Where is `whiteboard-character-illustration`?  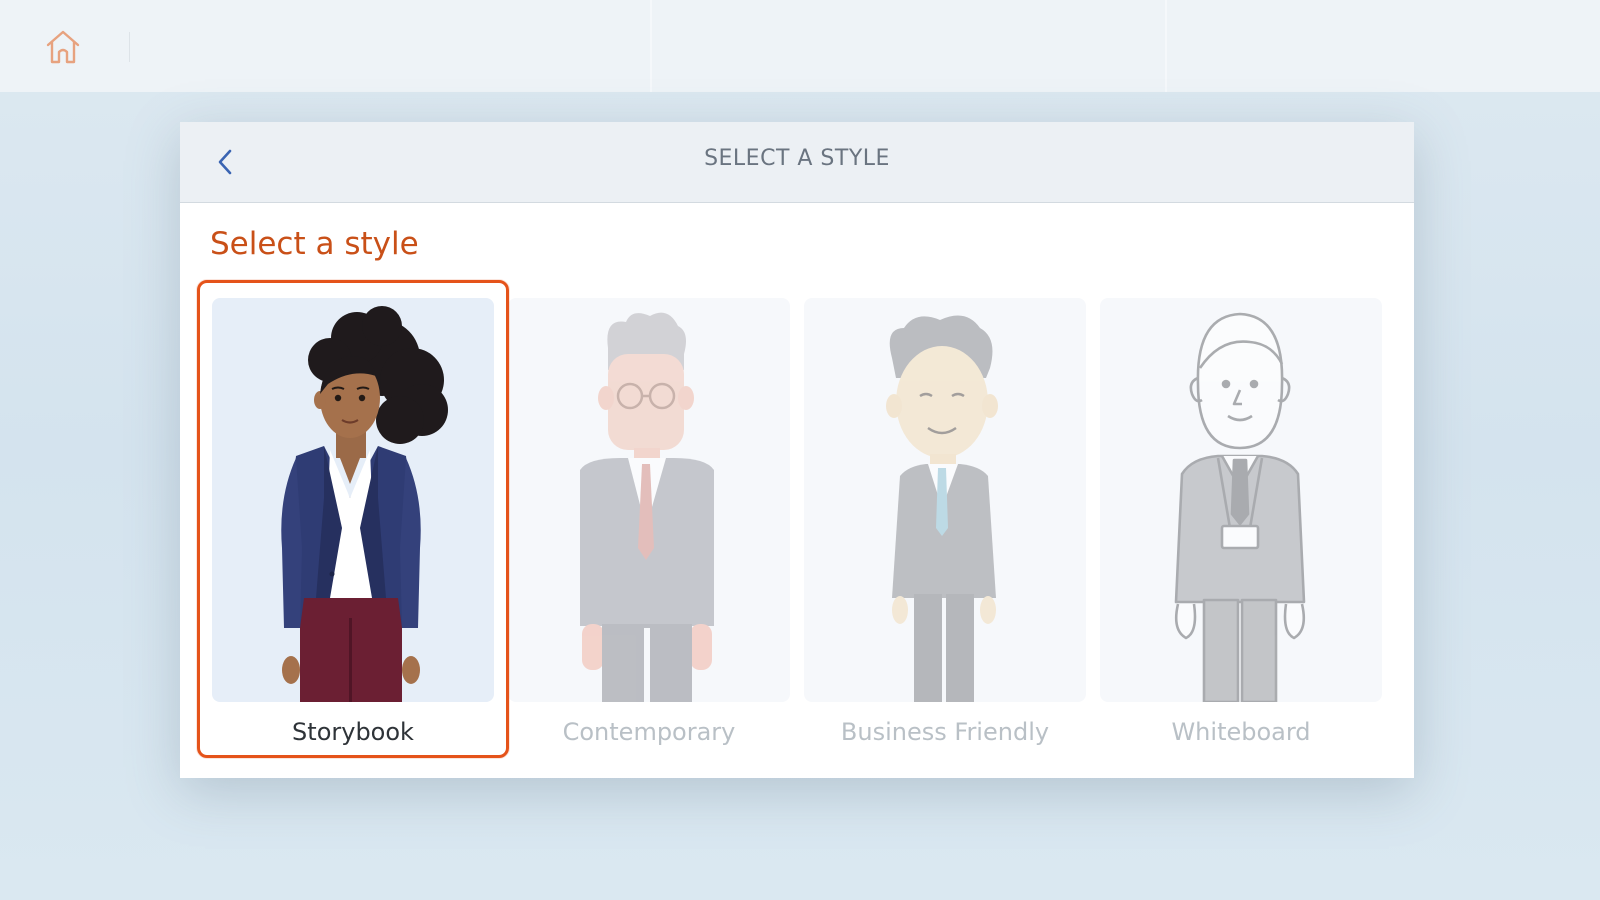 whiteboard-character-illustration is located at coordinates (1240, 507).